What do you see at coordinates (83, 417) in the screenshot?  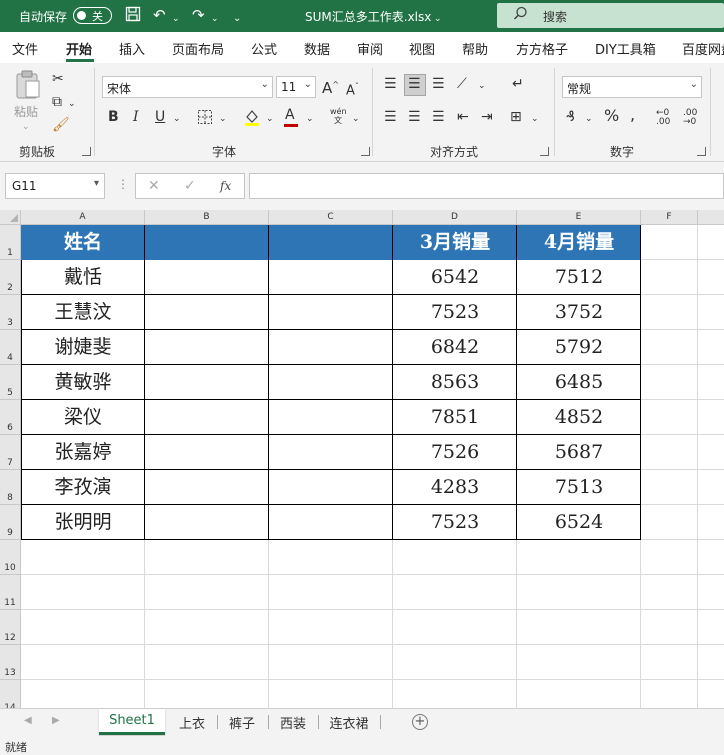 I see `cell-name: 梁仪` at bounding box center [83, 417].